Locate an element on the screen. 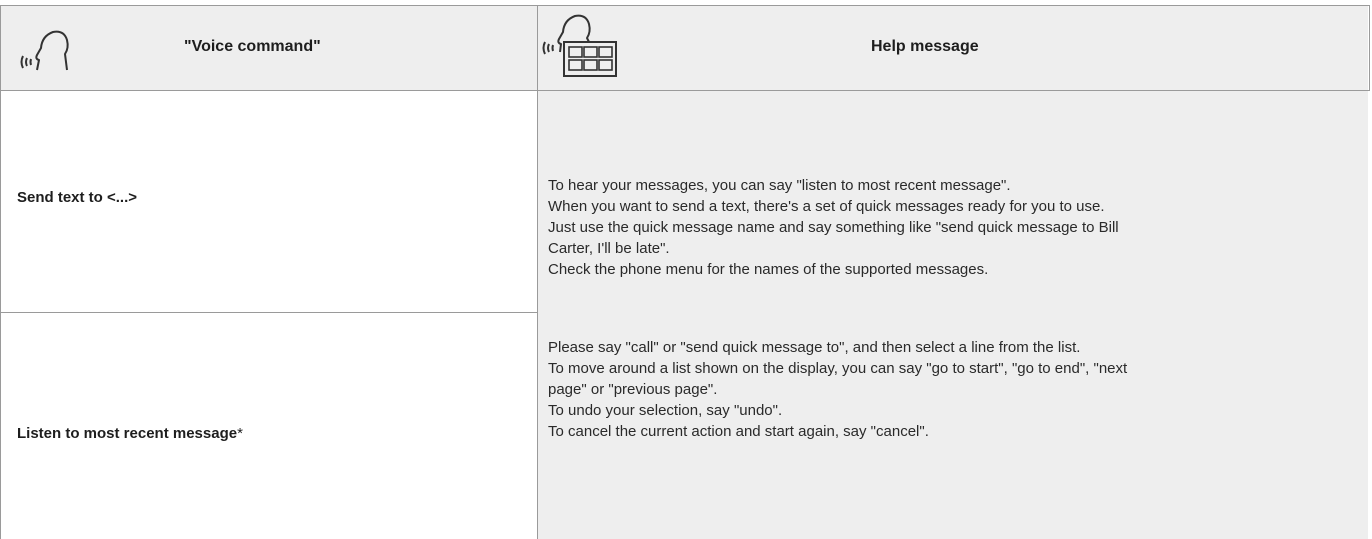 The image size is (1372, 539). row-divider is located at coordinates (268, 312).